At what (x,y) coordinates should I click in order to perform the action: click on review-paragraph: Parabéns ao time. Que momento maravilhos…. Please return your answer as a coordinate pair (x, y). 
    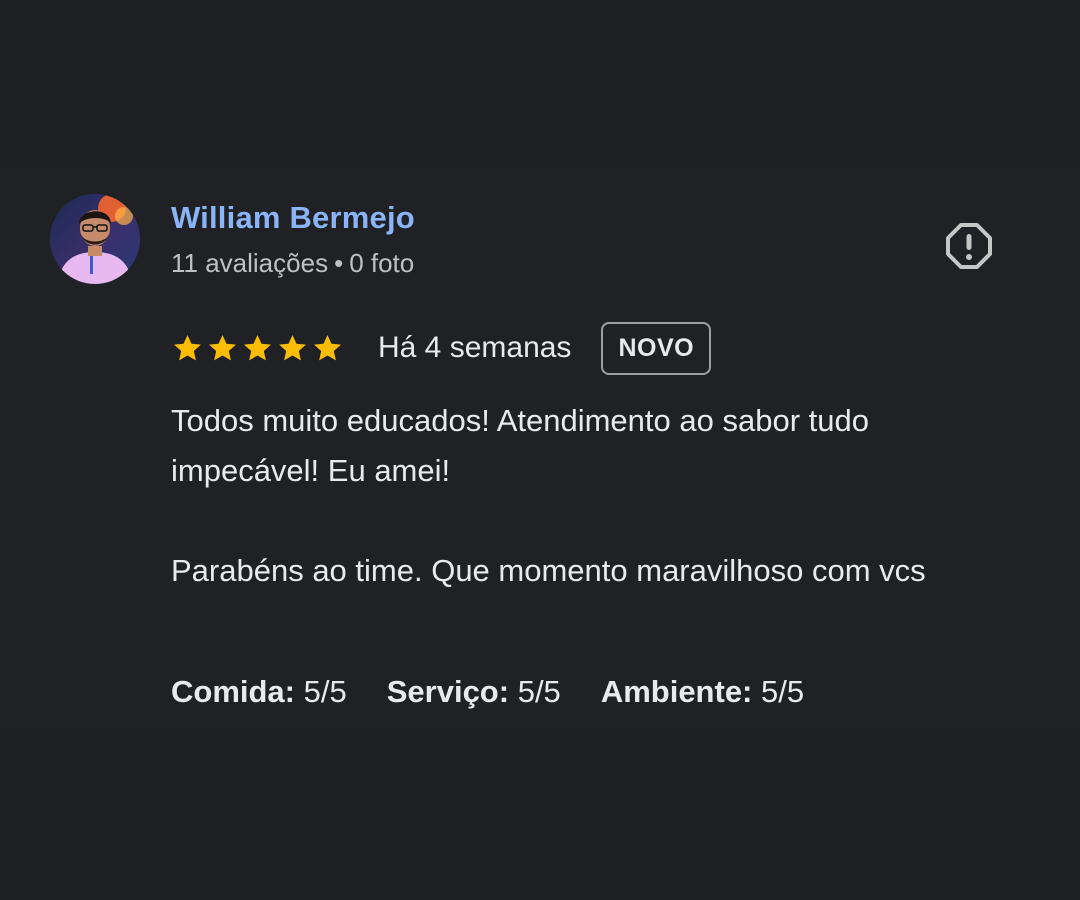
    Looking at the image, I should click on (548, 570).